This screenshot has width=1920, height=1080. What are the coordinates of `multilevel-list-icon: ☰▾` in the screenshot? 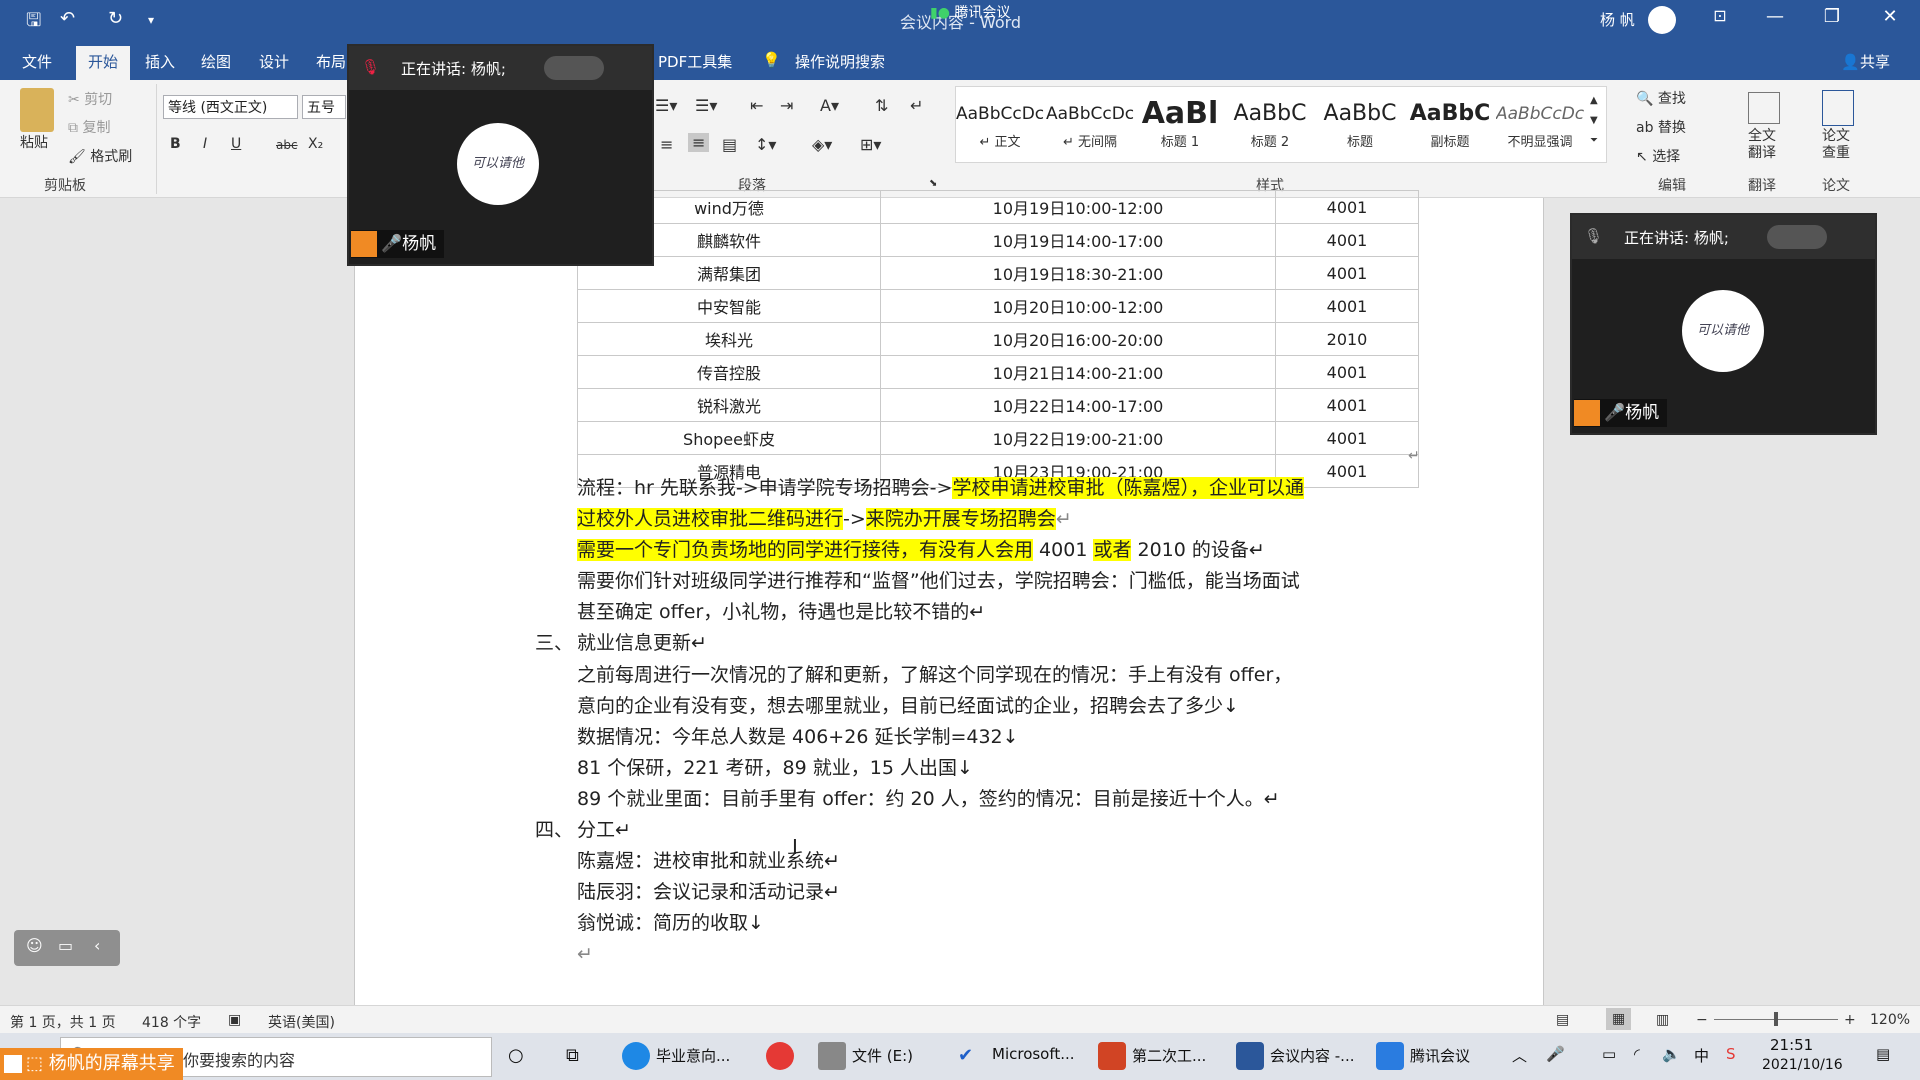 It's located at (706, 105).